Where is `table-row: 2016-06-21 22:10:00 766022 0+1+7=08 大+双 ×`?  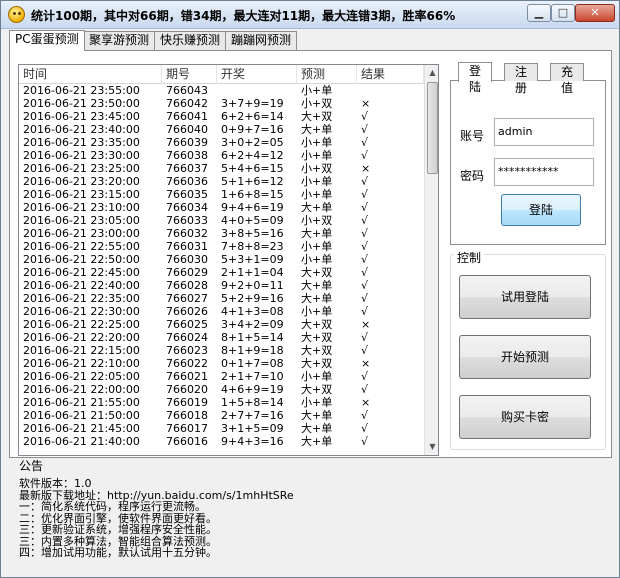 table-row: 2016-06-21 22:10:00 766022 0+1+7=08 大+双 × is located at coordinates (221, 363).